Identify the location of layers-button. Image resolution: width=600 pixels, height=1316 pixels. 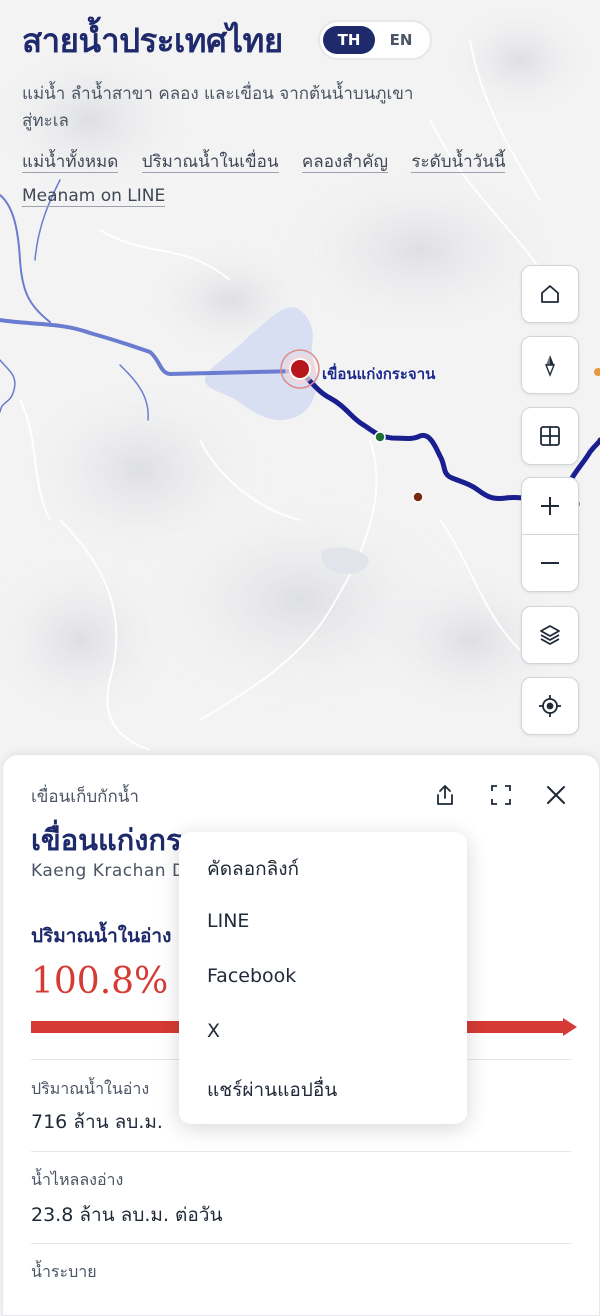
(550, 635).